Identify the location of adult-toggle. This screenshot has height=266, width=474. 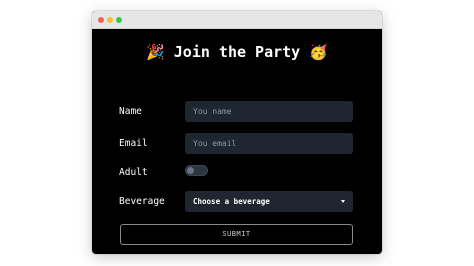
(196, 170).